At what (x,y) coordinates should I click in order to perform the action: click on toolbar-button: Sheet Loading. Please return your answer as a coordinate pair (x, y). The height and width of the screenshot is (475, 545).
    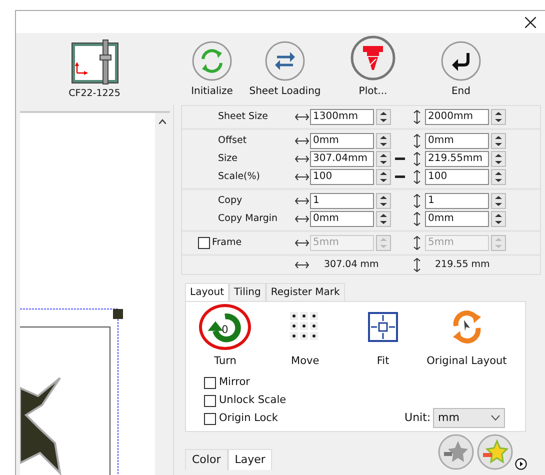
    Looking at the image, I should click on (285, 70).